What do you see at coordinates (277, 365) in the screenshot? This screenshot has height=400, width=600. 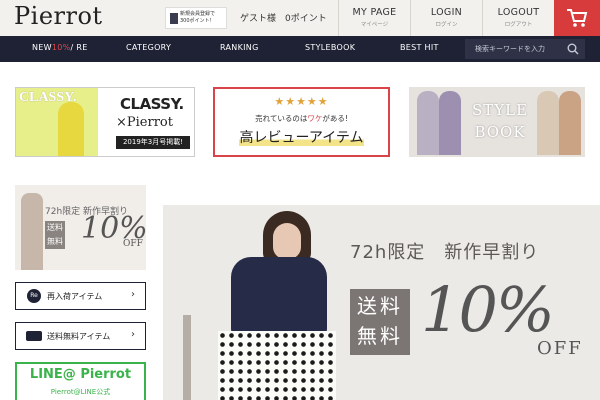 I see `dot-skirt-image` at bounding box center [277, 365].